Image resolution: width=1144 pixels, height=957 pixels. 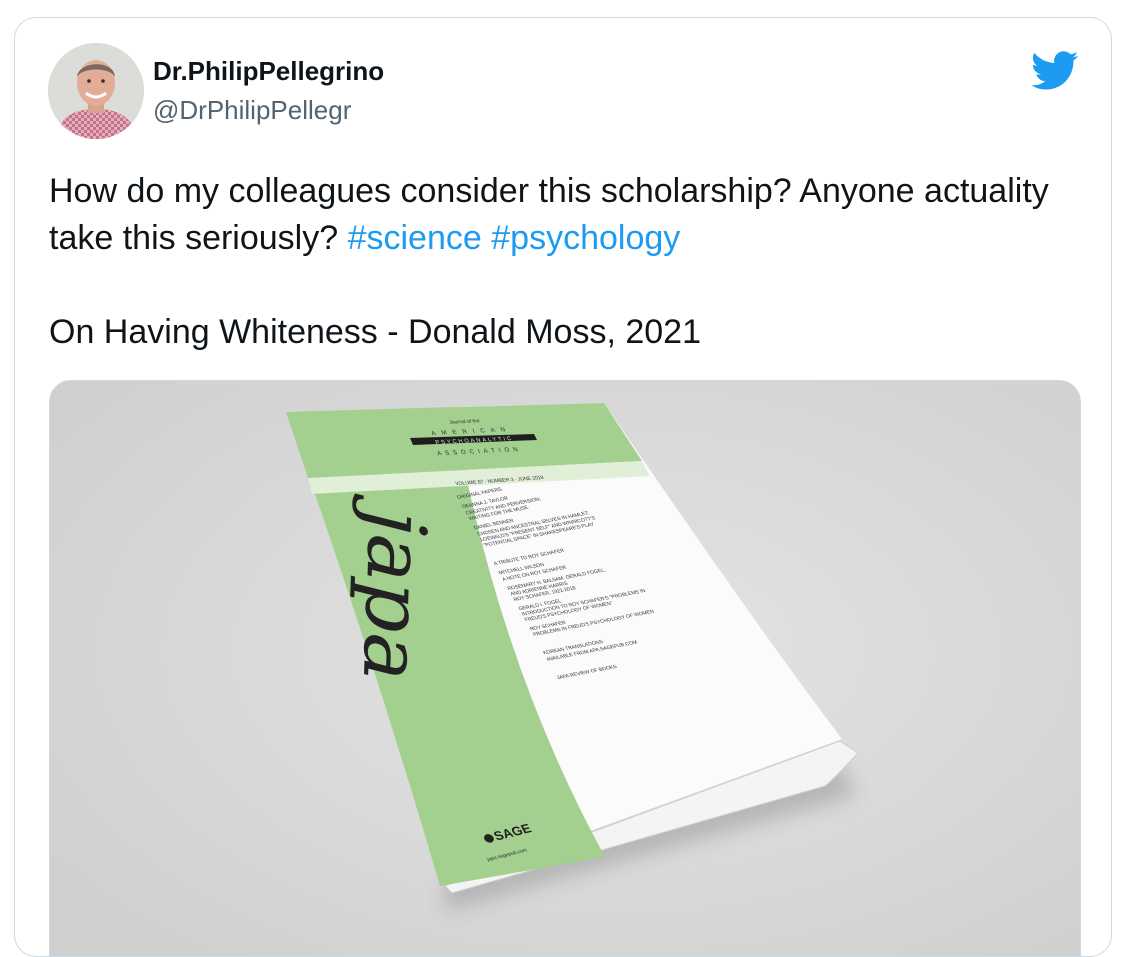 What do you see at coordinates (415, 238) in the screenshot?
I see `hashtag-science: #science` at bounding box center [415, 238].